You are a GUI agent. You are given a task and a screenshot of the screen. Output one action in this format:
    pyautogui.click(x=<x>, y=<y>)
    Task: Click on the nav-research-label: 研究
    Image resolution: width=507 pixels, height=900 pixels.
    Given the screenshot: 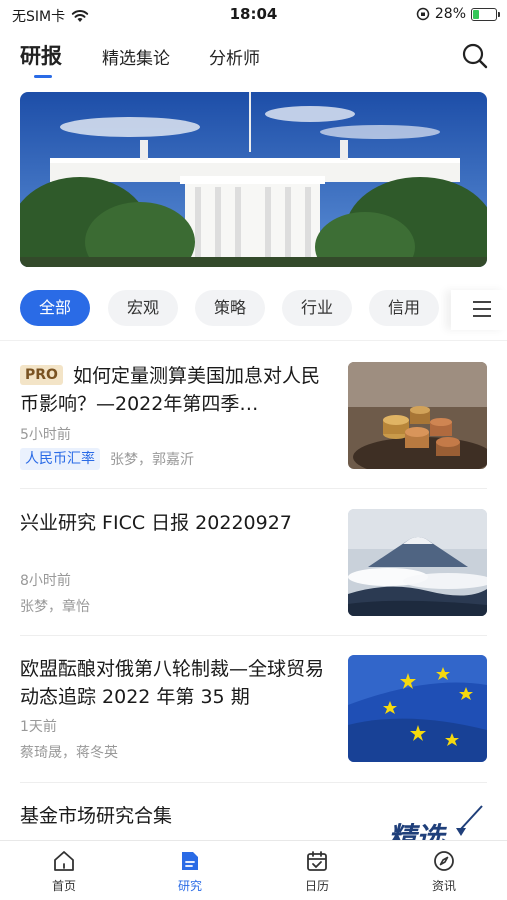 What is the action you would take?
    pyautogui.click(x=189, y=886)
    